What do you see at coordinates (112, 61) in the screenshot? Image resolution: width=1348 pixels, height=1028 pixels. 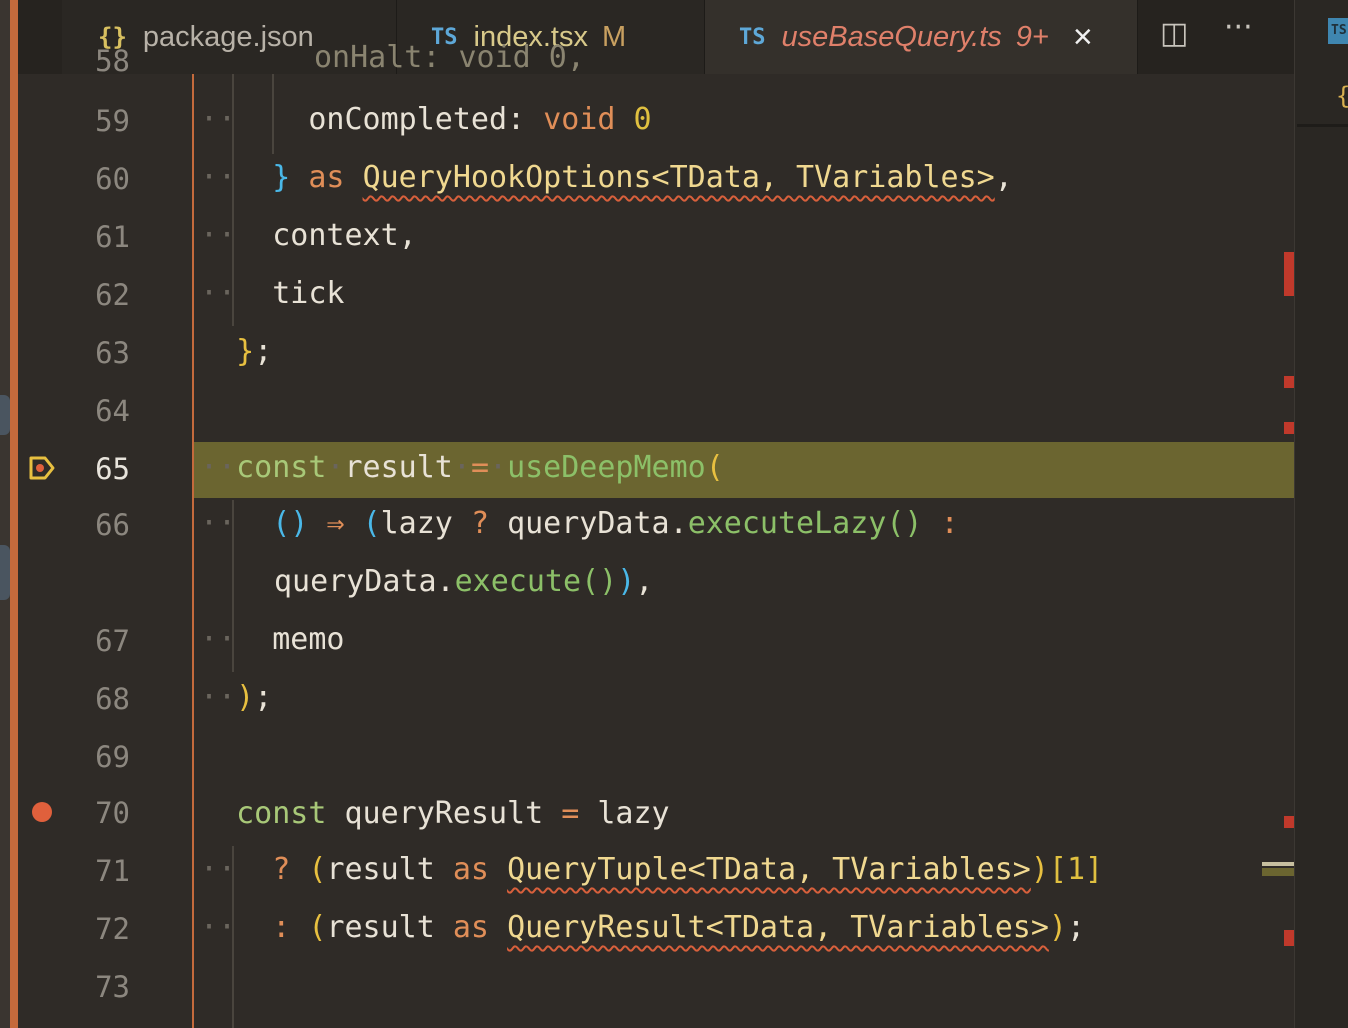 I see `line-number: 58` at bounding box center [112, 61].